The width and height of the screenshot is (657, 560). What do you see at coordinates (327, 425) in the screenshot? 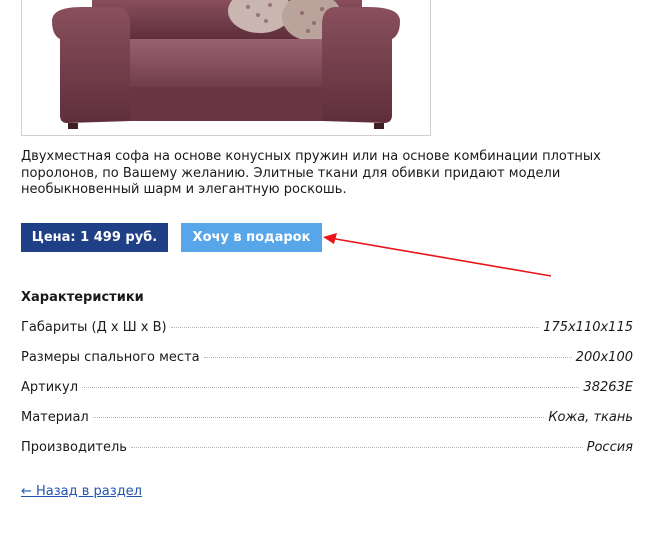
I see `spec-row: Материал Кожа, ткань` at bounding box center [327, 425].